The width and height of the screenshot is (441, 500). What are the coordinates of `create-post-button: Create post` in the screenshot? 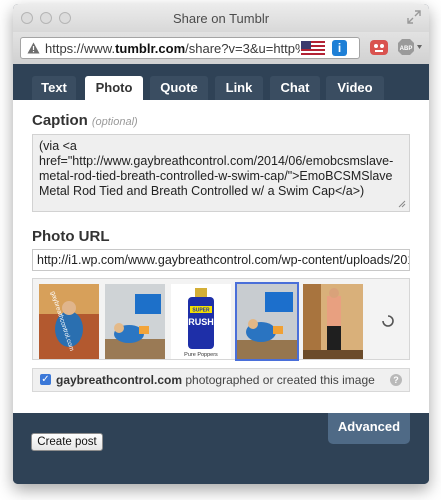 It's located at (67, 442).